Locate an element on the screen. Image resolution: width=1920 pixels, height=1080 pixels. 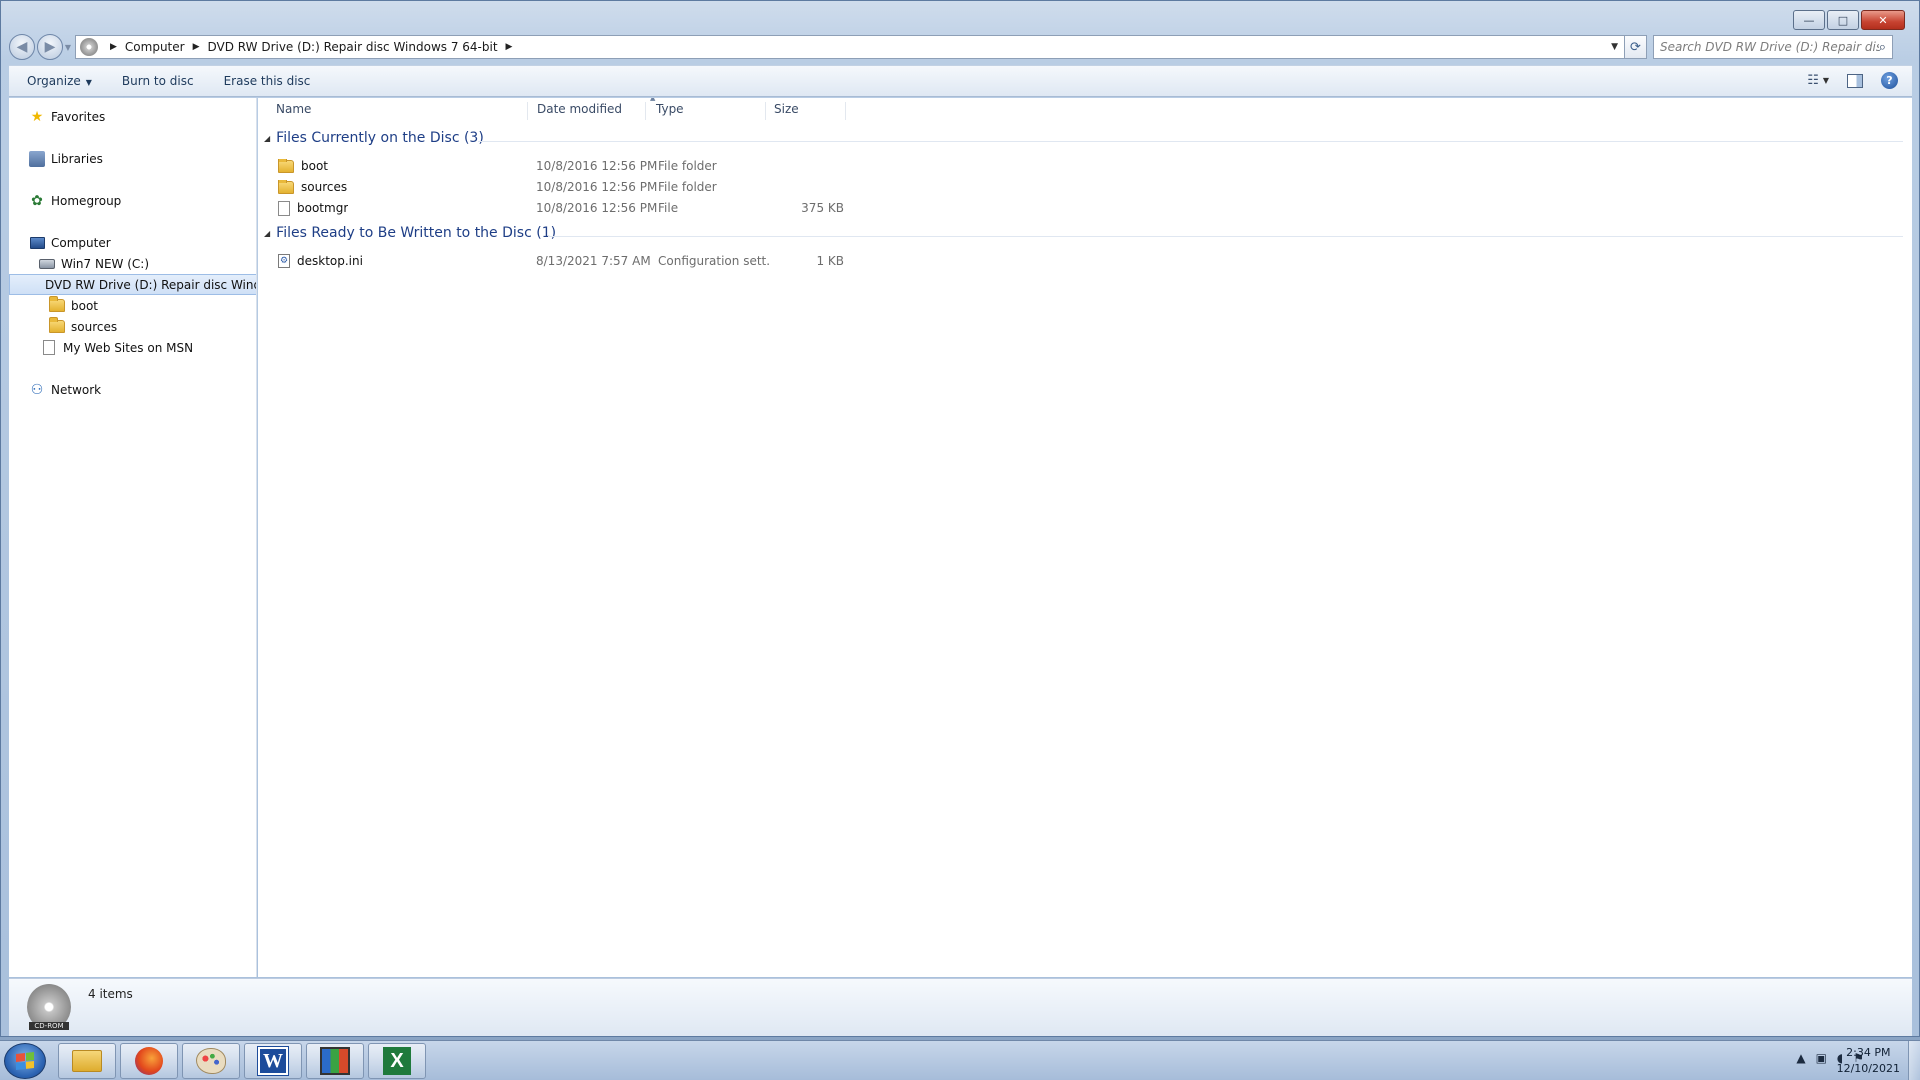
word-icon: W is located at coordinates (273, 1061).